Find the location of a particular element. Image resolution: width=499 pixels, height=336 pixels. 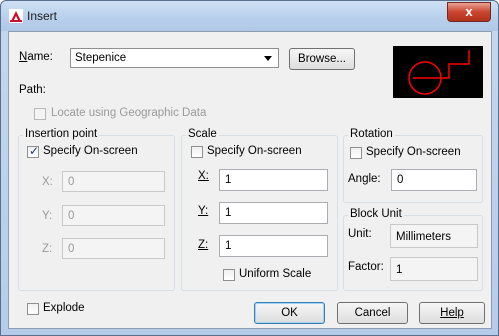

rotation-specify-label: Specify On-screen is located at coordinates (413, 152).